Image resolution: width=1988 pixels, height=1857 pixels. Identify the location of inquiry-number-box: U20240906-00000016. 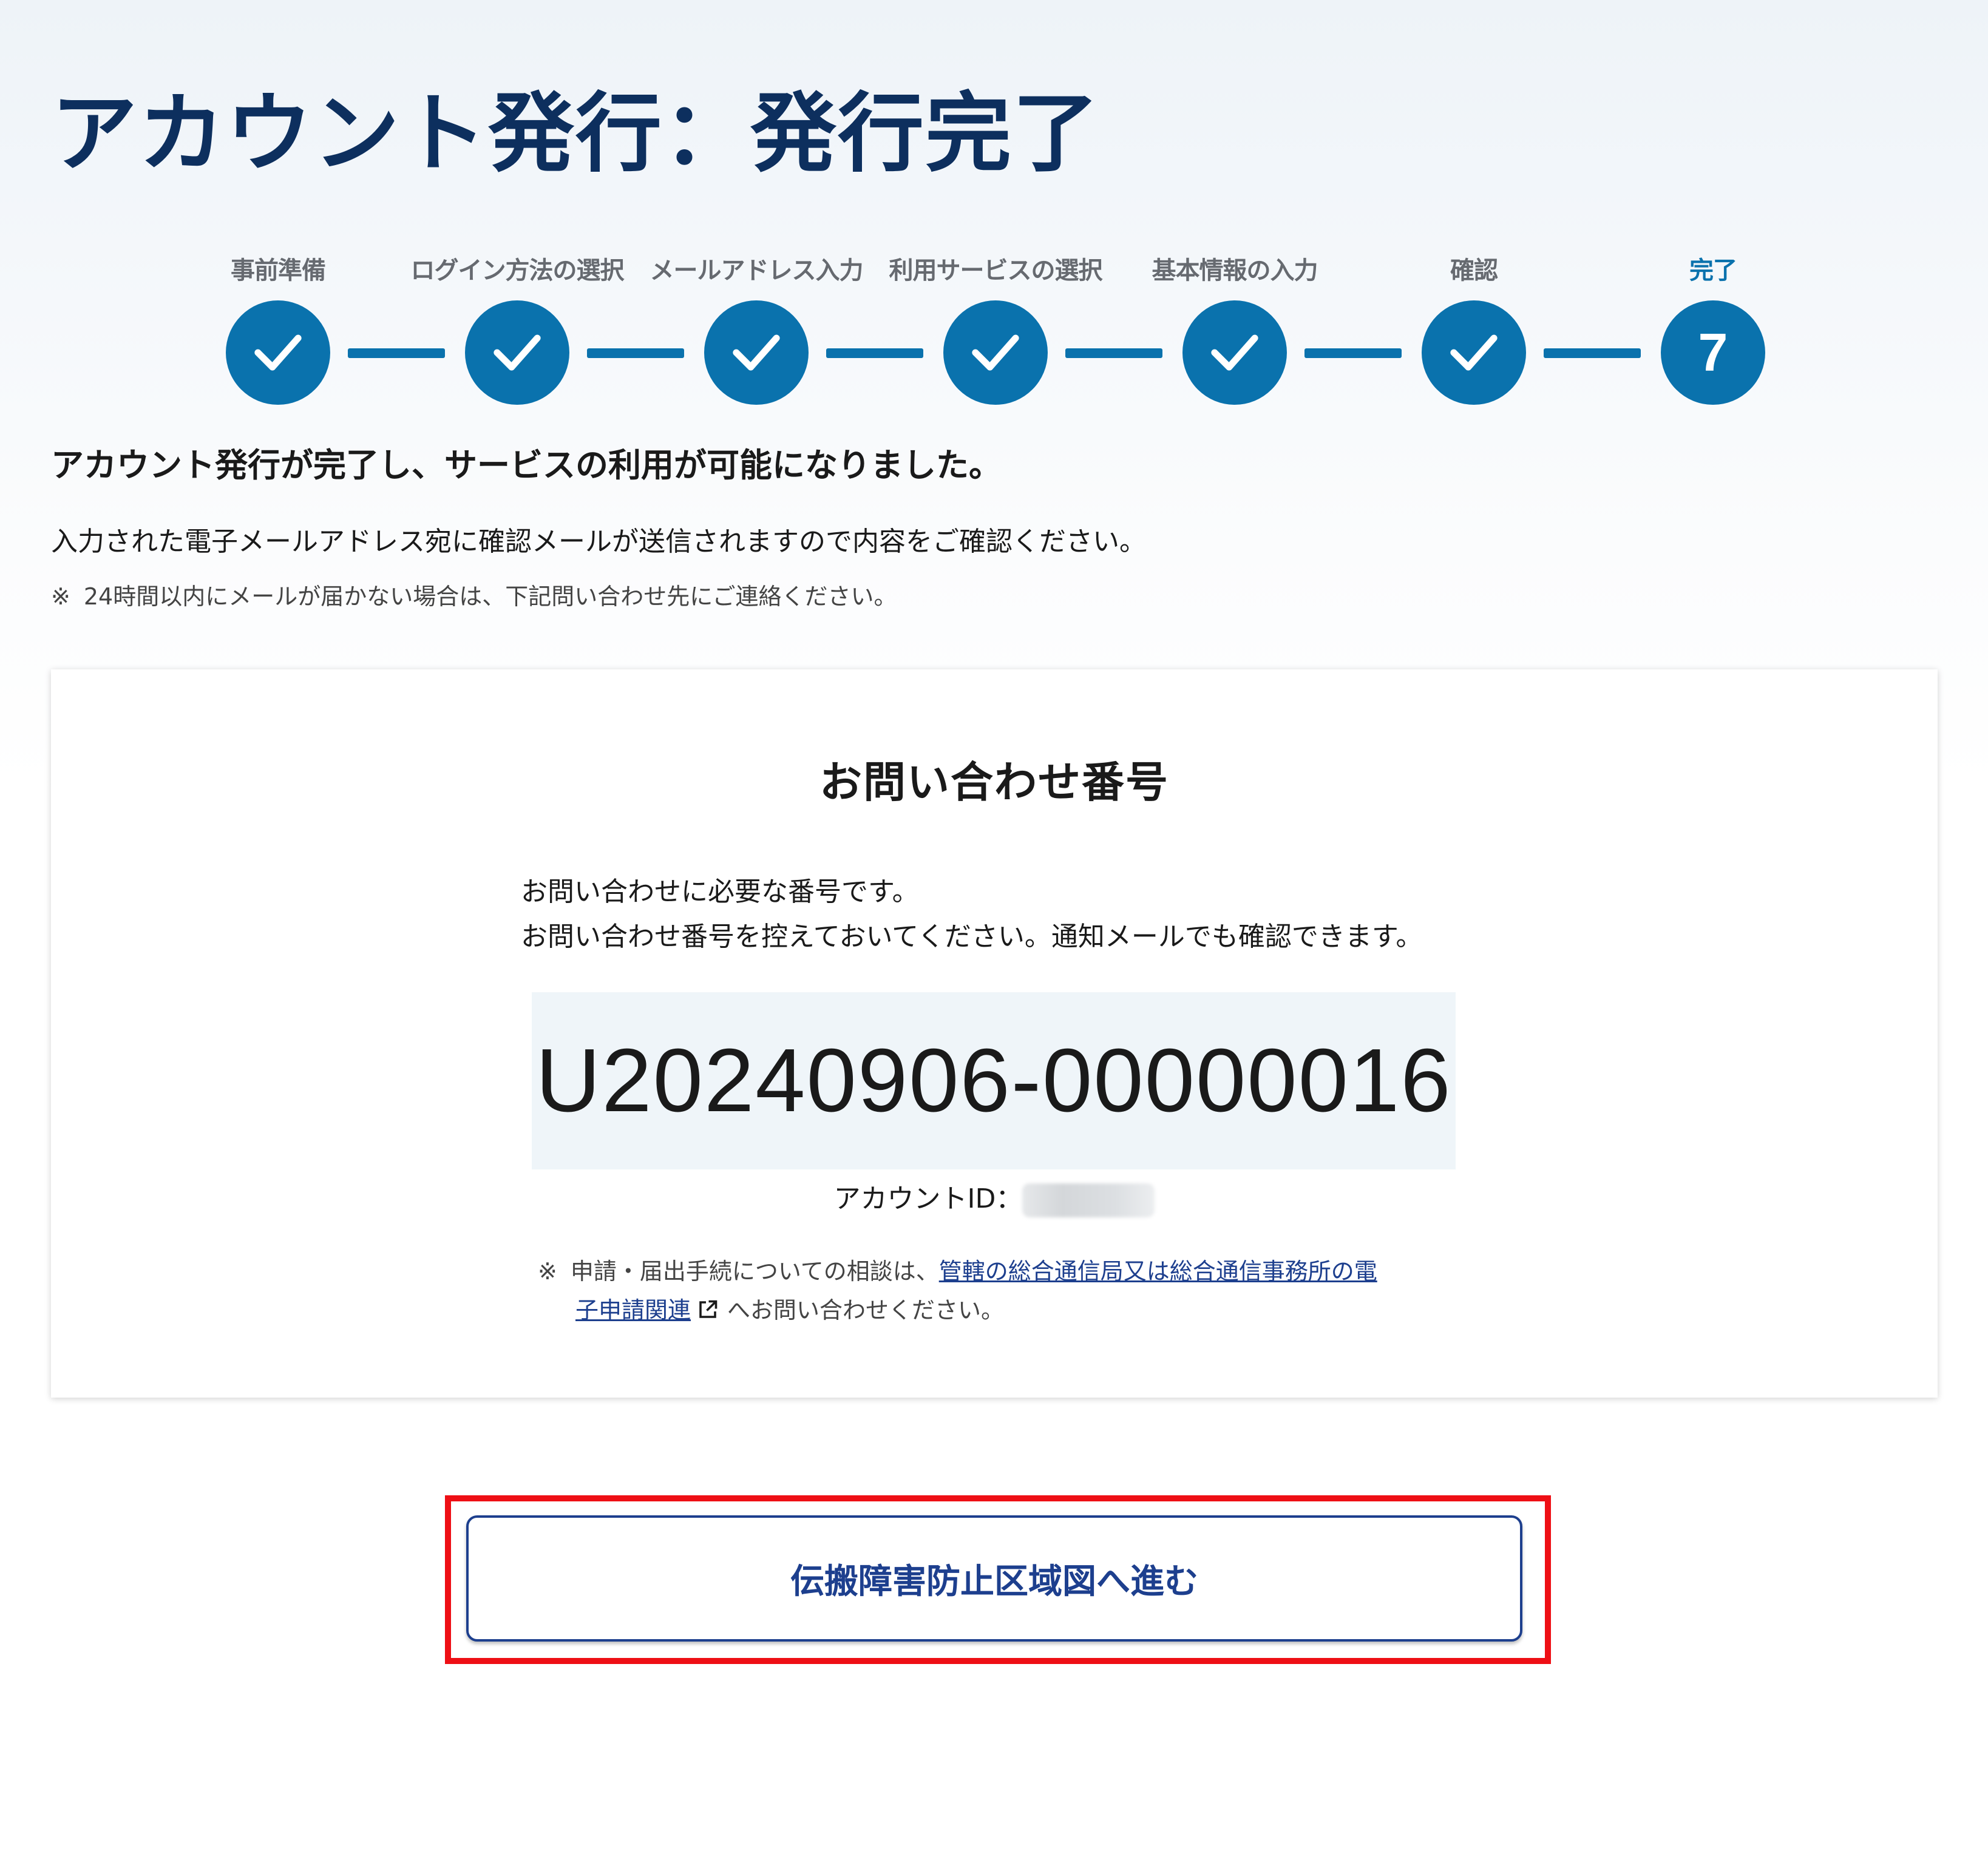
(994, 1080).